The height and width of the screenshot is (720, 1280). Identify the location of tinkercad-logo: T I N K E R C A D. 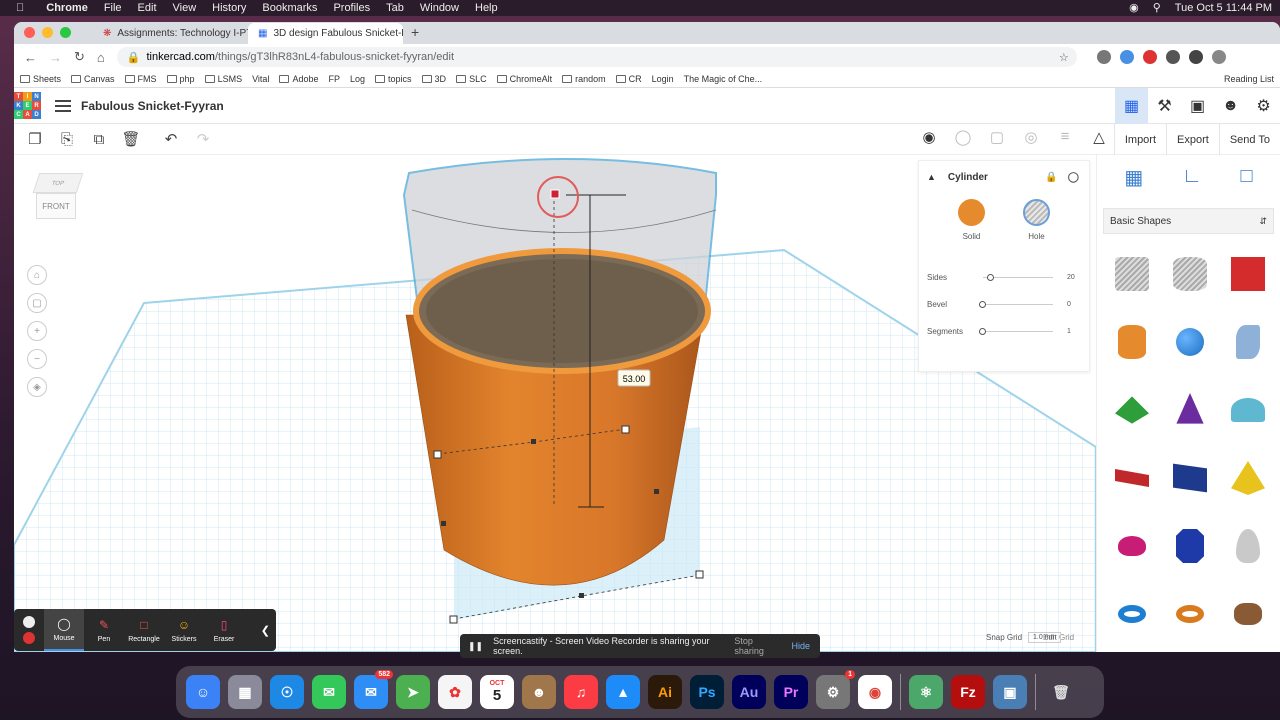
(27, 105).